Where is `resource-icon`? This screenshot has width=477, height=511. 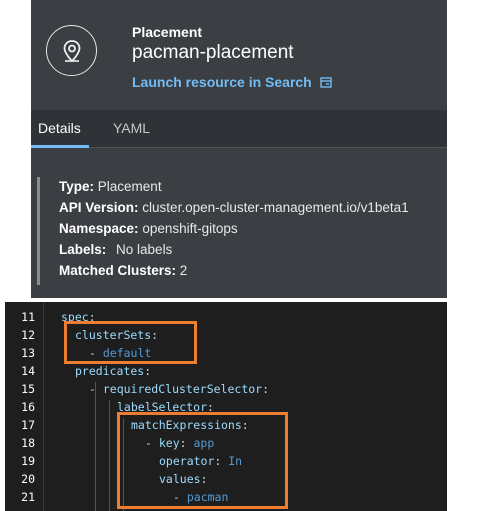
resource-icon is located at coordinates (71, 50).